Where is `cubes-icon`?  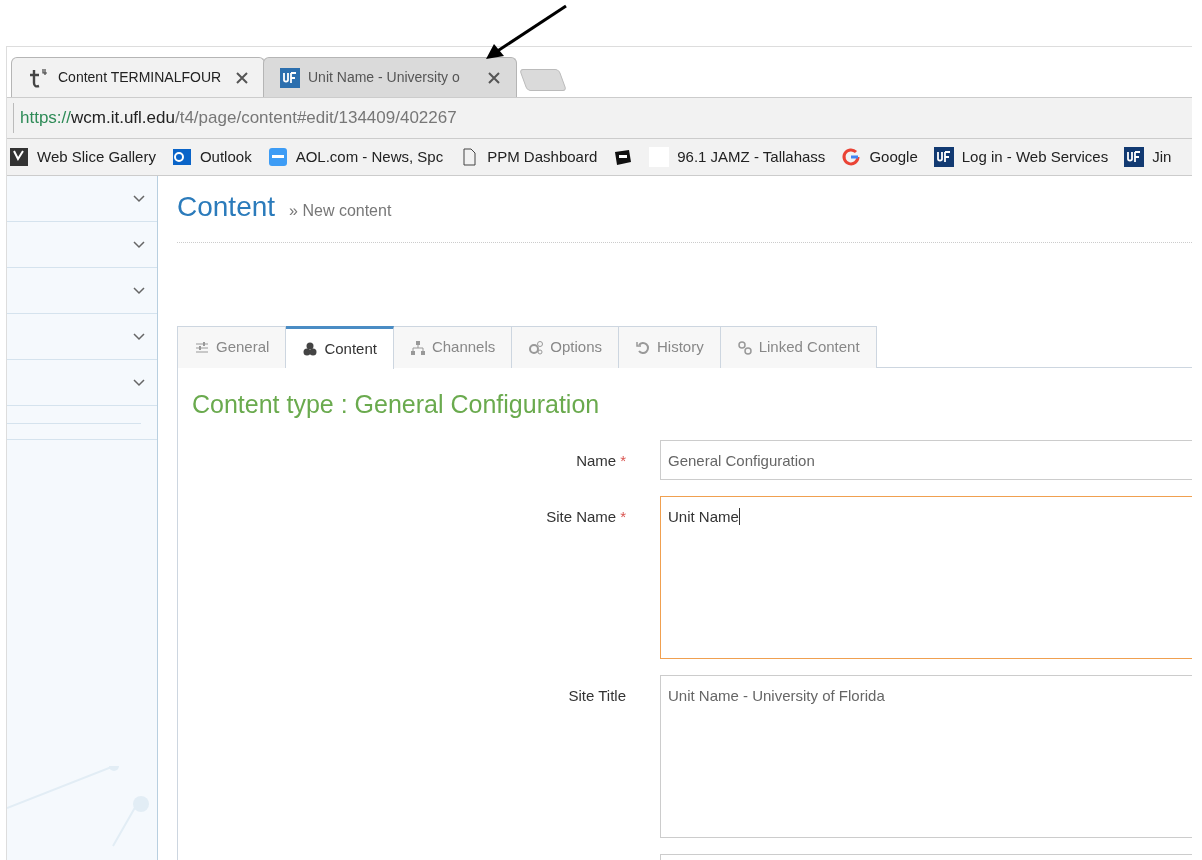
cubes-icon is located at coordinates (310, 349).